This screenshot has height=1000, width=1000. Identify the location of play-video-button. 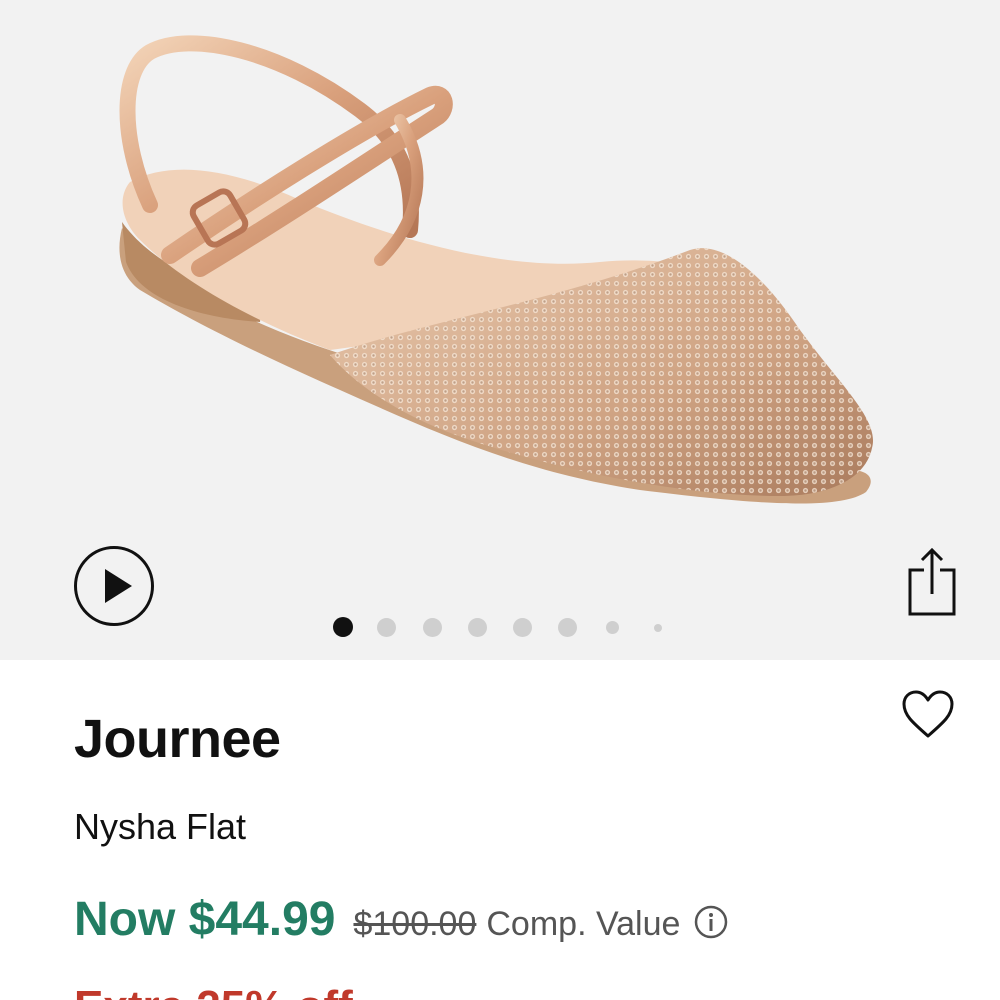
(114, 586).